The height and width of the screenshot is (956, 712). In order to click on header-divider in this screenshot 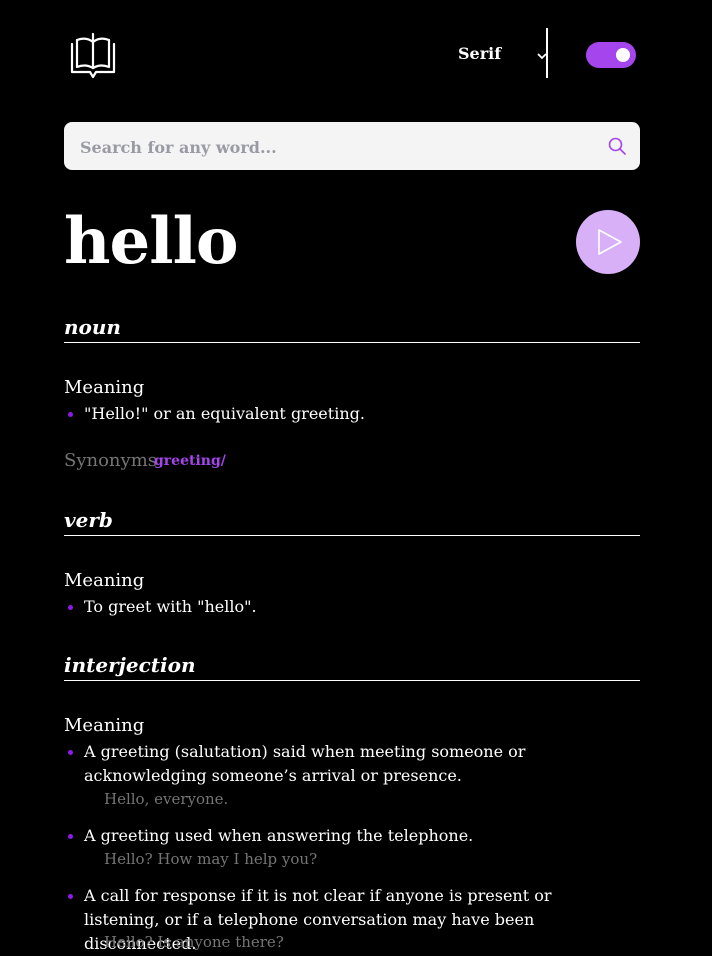, I will do `click(547, 53)`.